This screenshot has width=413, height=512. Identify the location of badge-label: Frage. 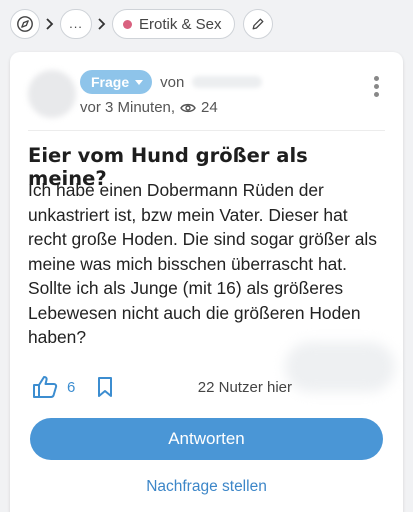
(110, 82).